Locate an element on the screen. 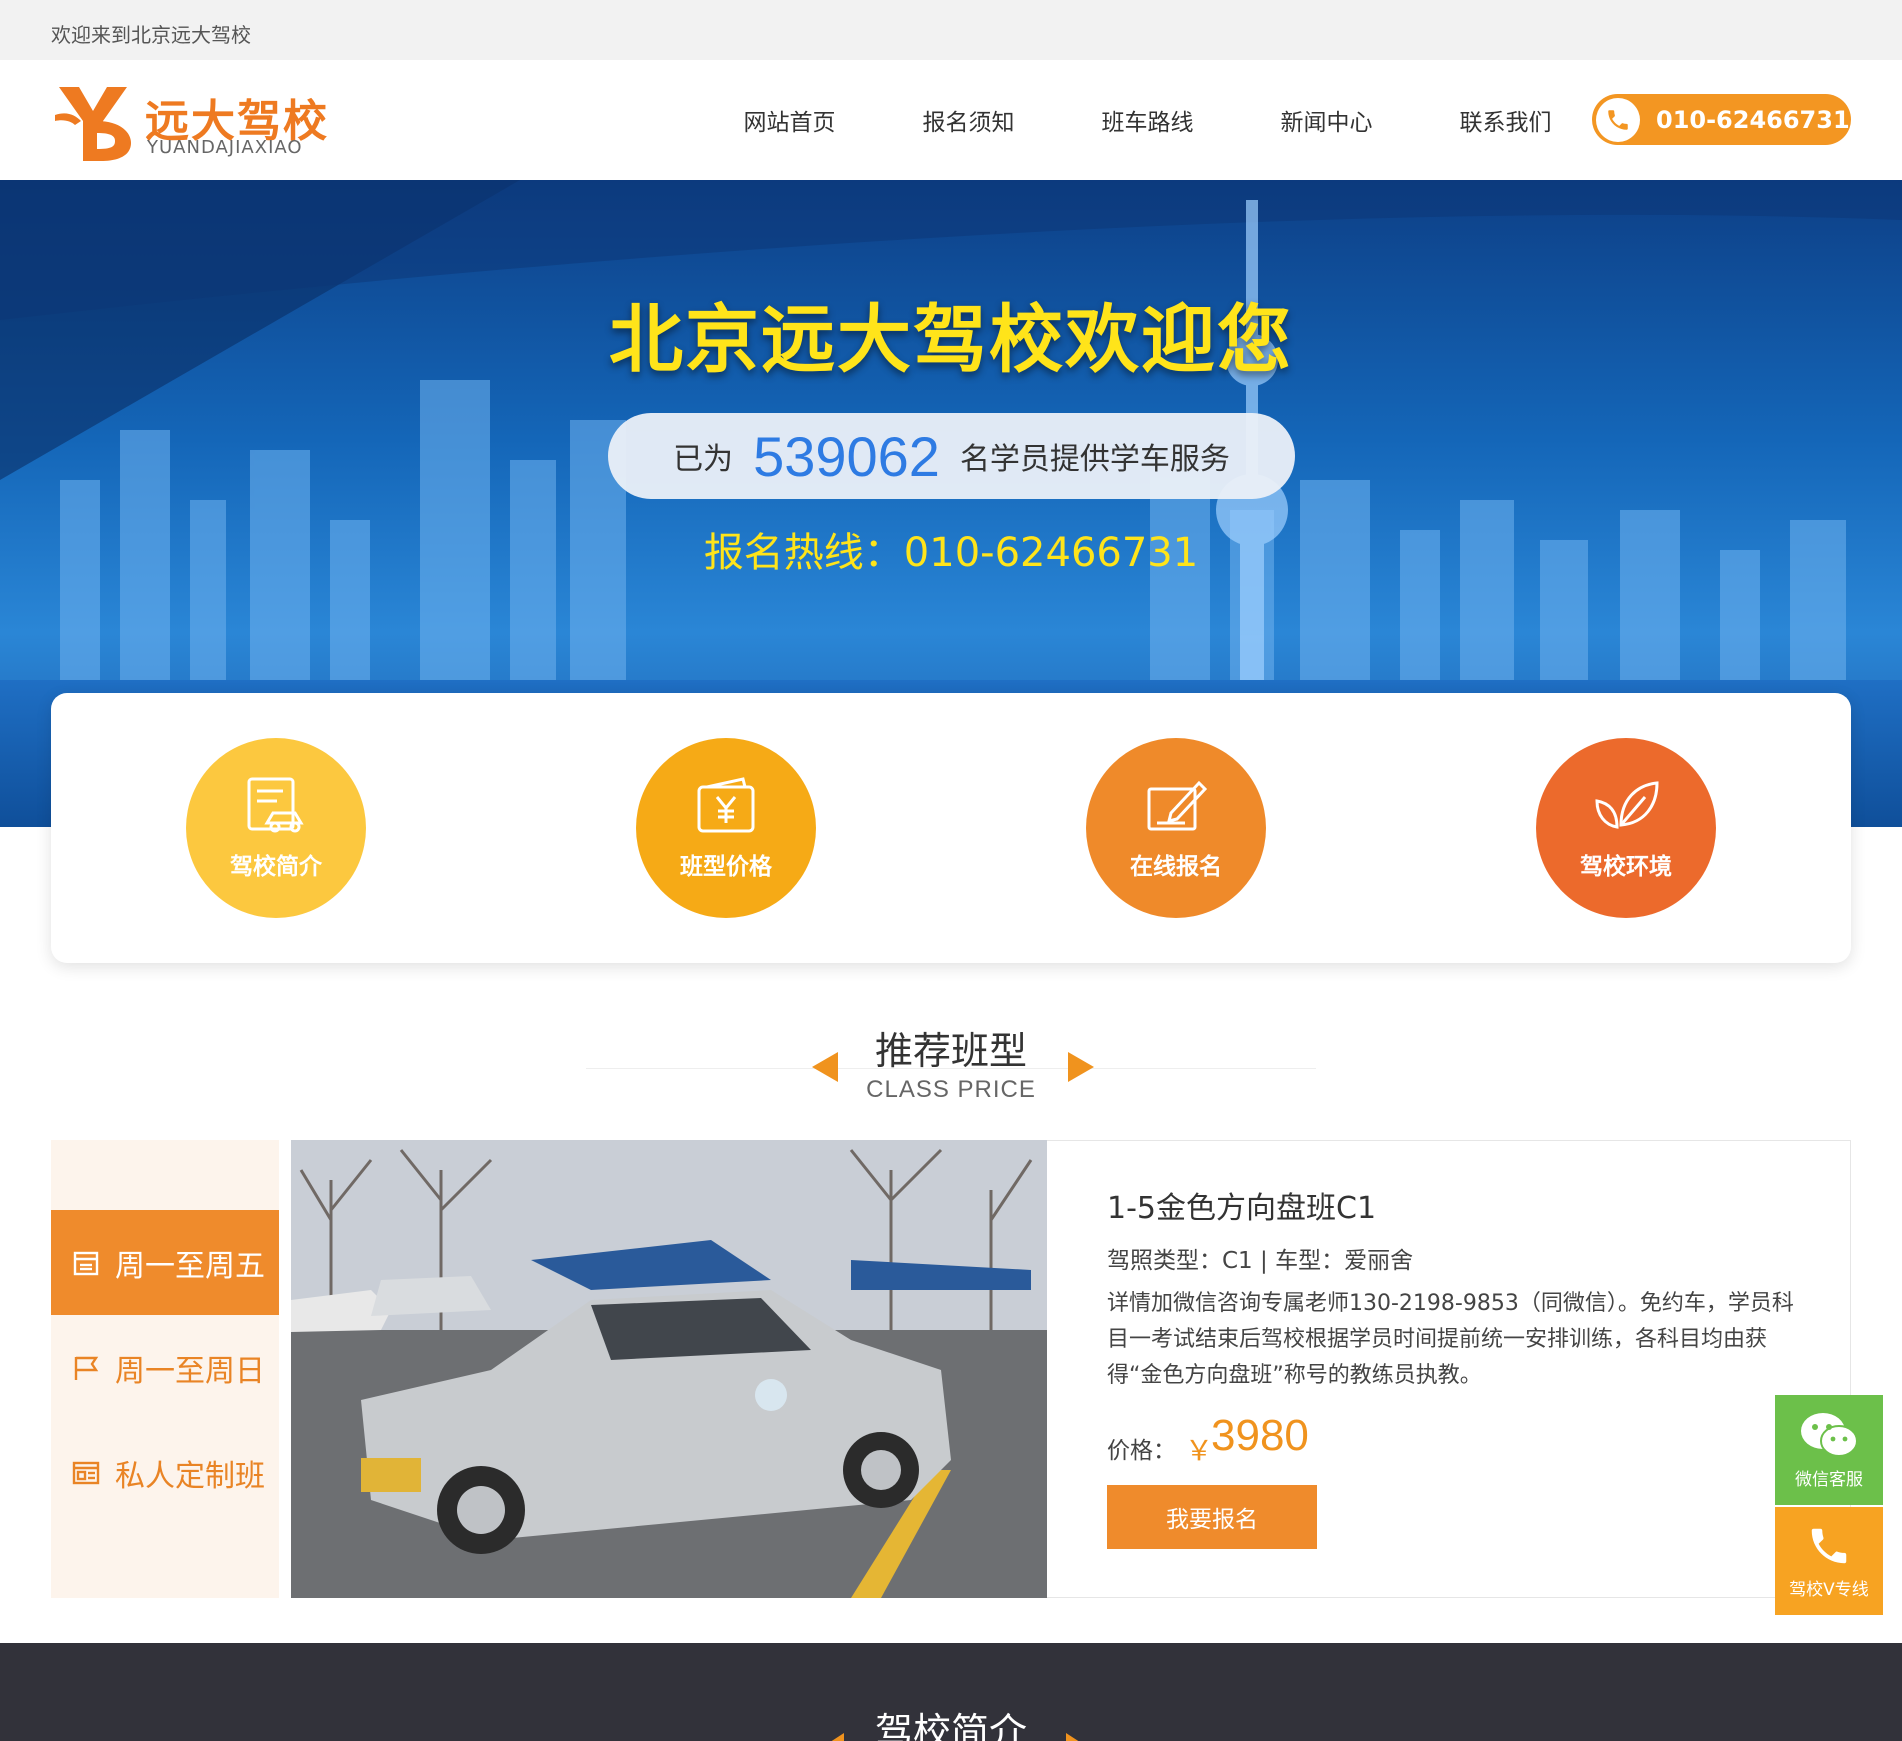 This screenshot has width=1902, height=1741. counter-value: 539062 is located at coordinates (846, 456).